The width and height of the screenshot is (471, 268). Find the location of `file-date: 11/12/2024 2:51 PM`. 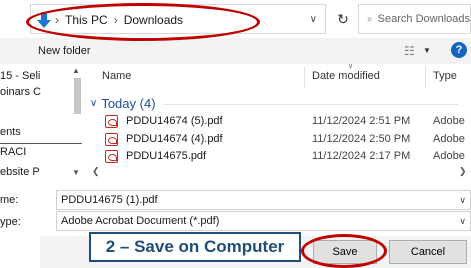

file-date: 11/12/2024 2:51 PM is located at coordinates (361, 121).